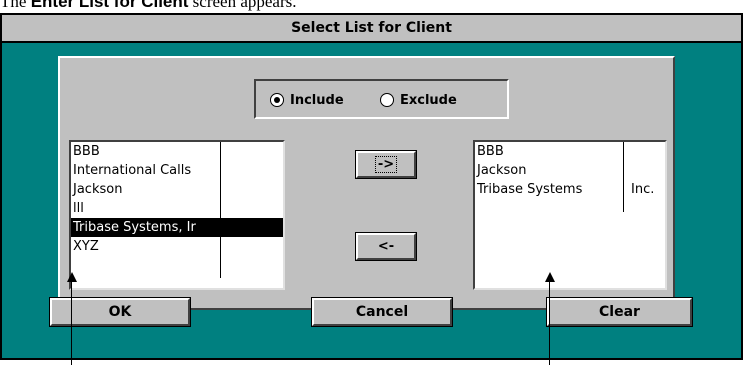 The width and height of the screenshot is (743, 365). I want to click on remove-from-list-button: <-, so click(386, 246).